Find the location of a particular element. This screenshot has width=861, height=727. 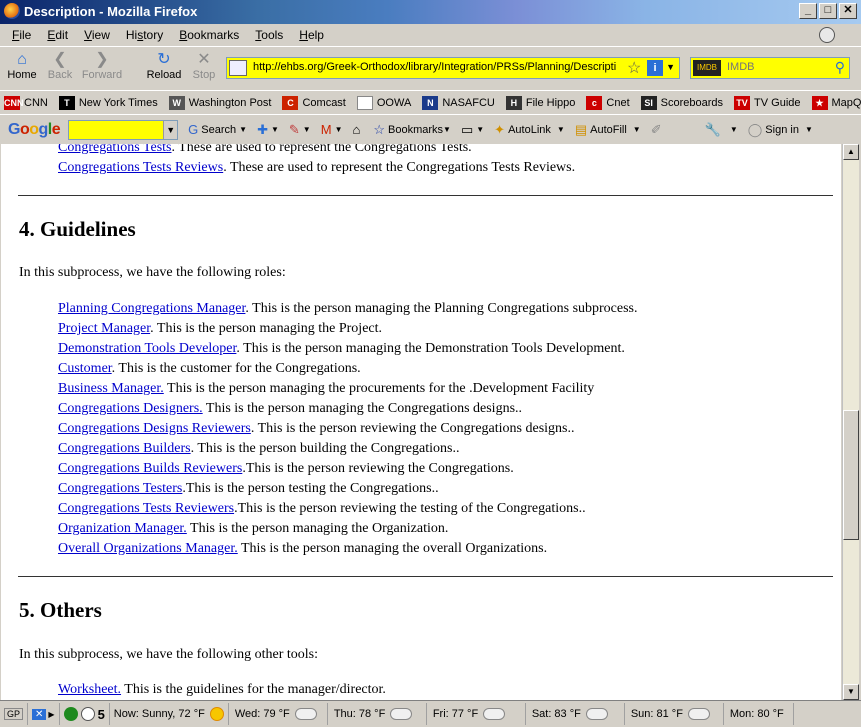

sign-in-label: Sign in is located at coordinates (782, 129).